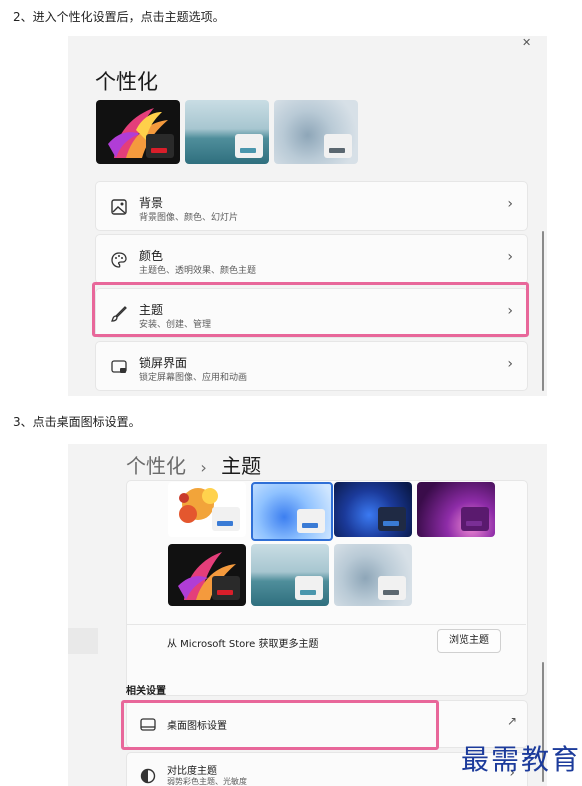  What do you see at coordinates (146, 691) in the screenshot?
I see `related-settings-header: 相关设置` at bounding box center [146, 691].